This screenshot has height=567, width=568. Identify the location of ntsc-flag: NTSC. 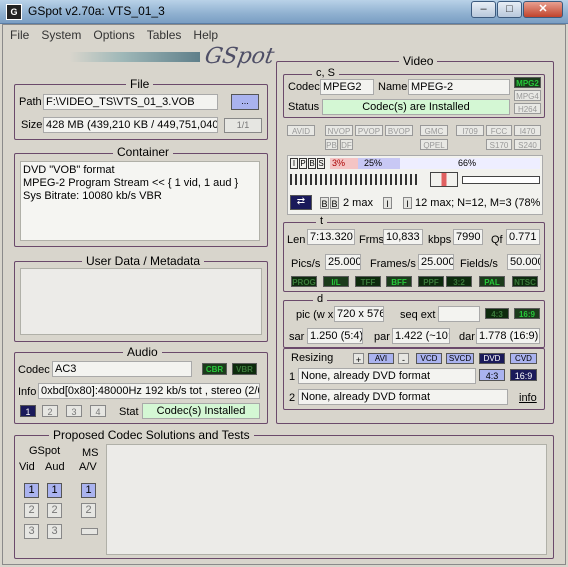
(525, 281).